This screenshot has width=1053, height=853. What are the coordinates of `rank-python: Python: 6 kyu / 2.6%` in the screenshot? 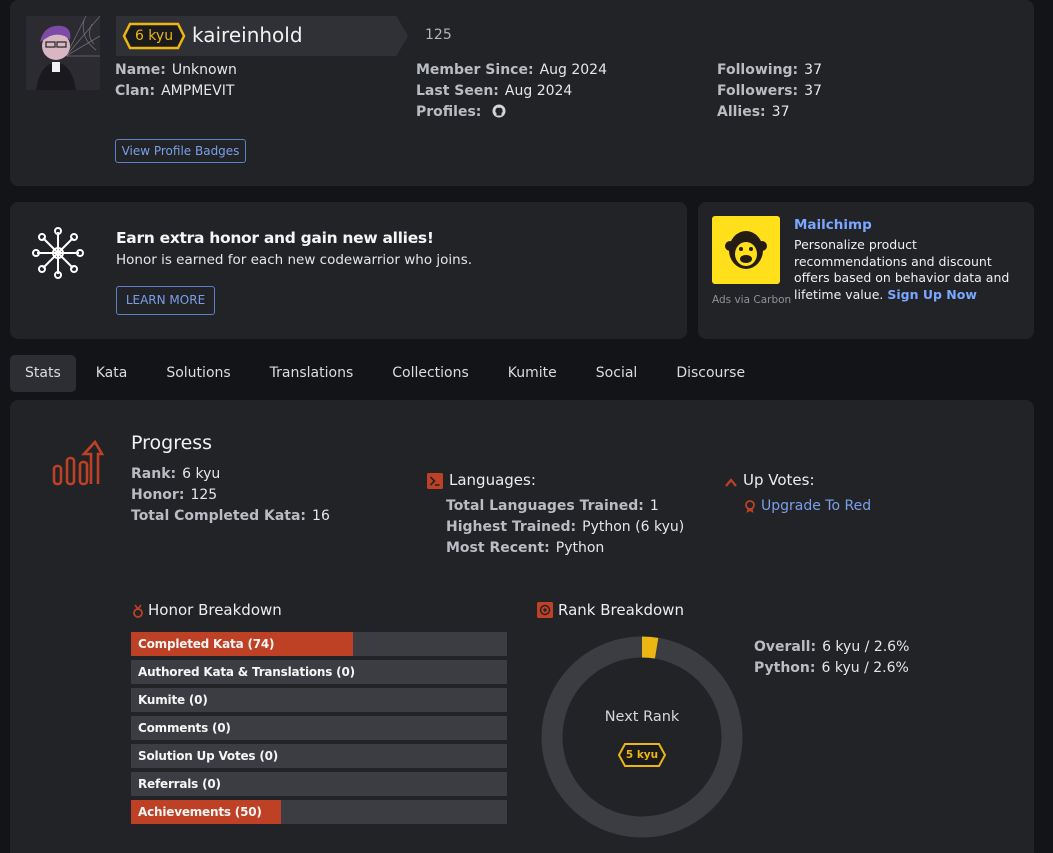 It's located at (831, 668).